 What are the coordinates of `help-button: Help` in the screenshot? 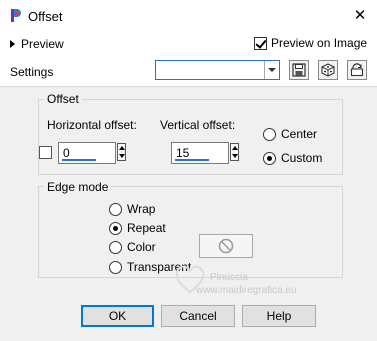 It's located at (279, 316).